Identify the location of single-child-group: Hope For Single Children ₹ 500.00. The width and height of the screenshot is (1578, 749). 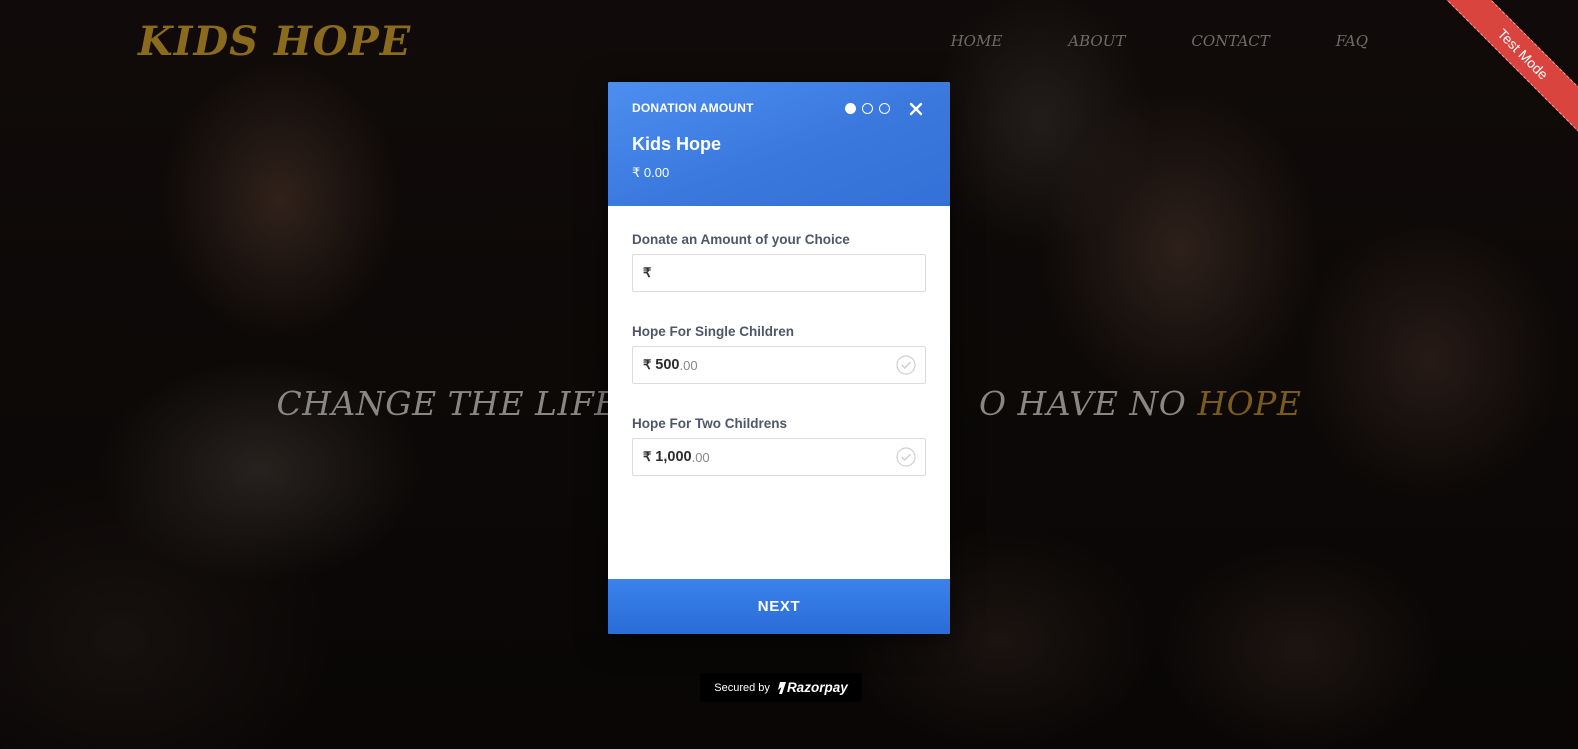
(779, 354).